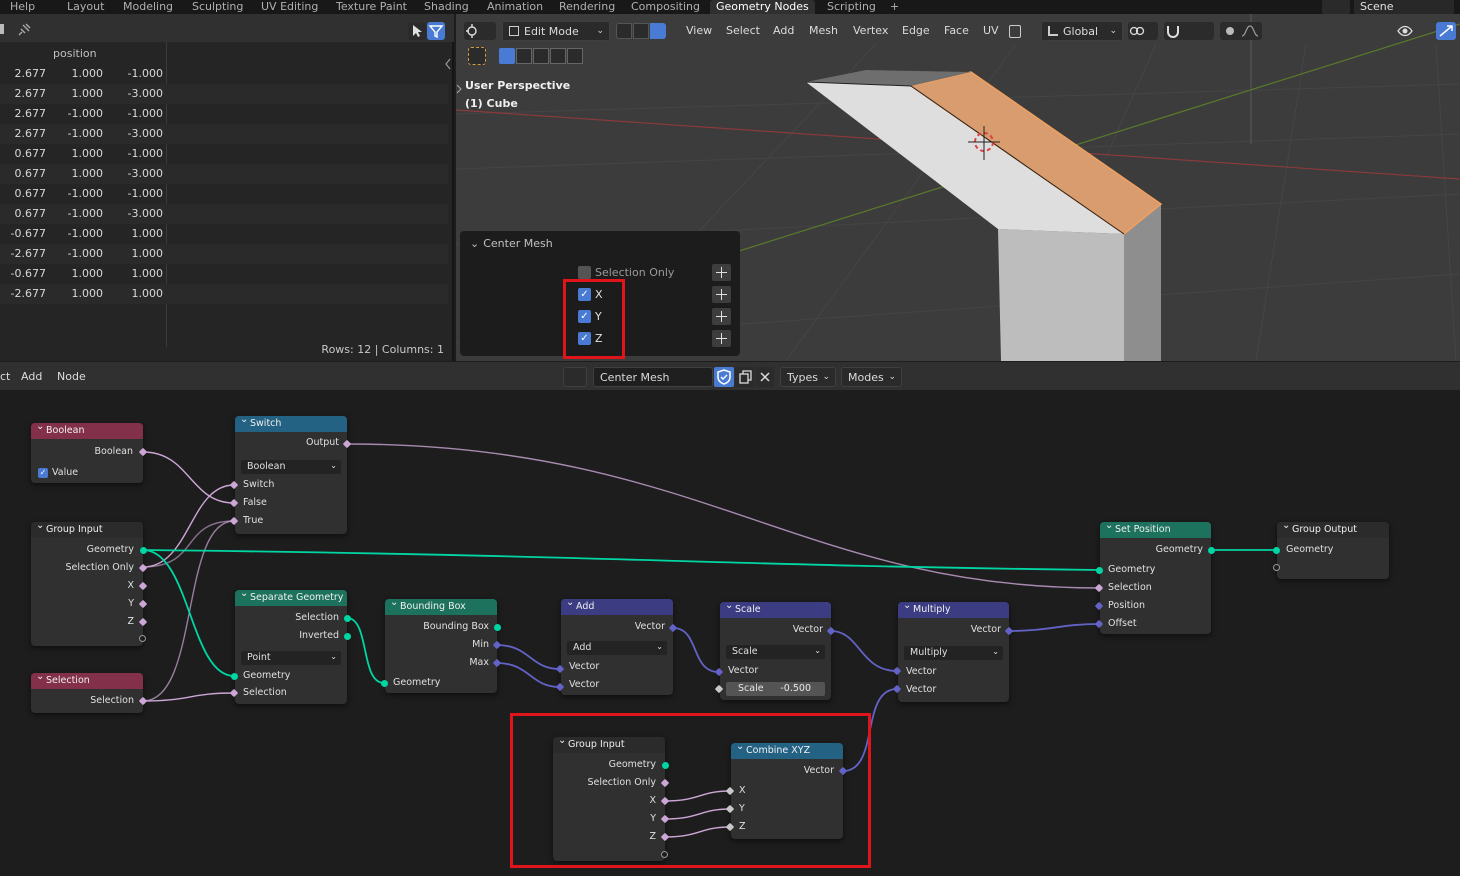 The image size is (1460, 876). I want to click on scene-name-field: Scene, so click(1404, 7).